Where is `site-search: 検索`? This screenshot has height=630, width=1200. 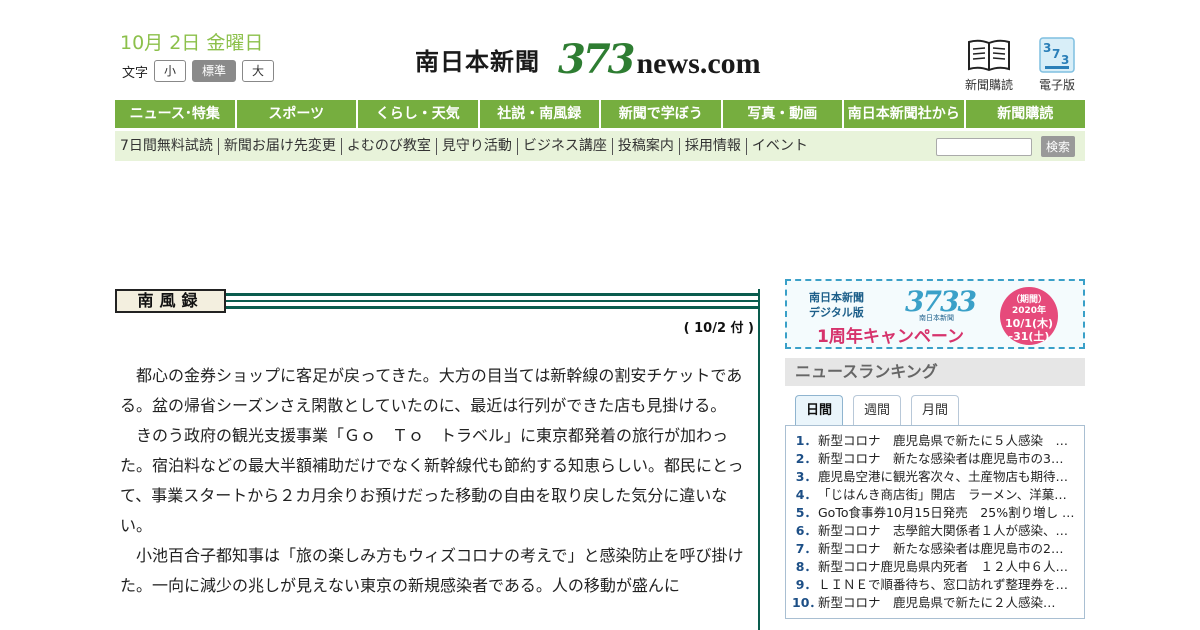 site-search: 検索 is located at coordinates (1005, 146).